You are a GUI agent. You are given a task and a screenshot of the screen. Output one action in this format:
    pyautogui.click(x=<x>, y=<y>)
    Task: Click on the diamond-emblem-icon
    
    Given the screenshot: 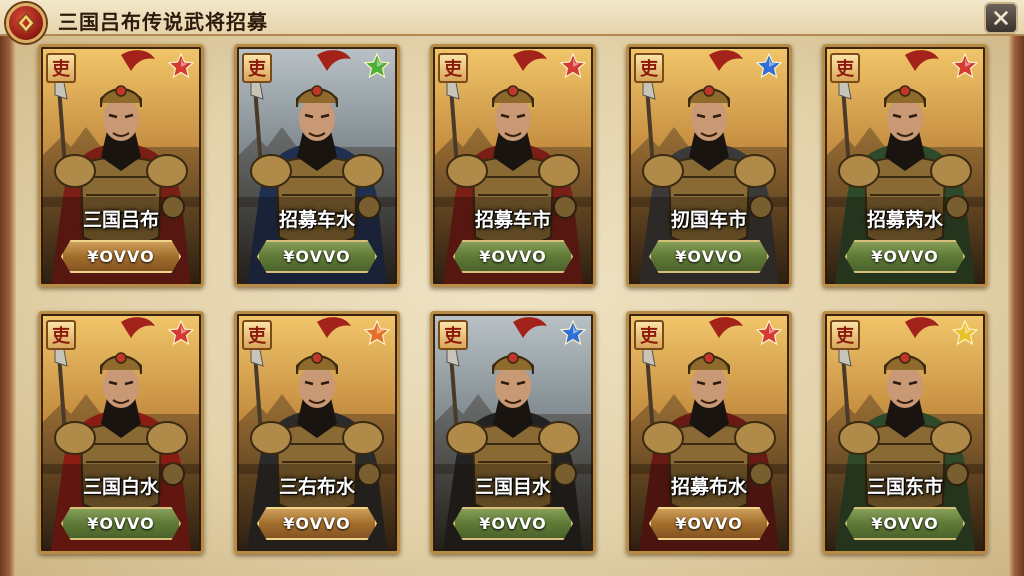 What is the action you would take?
    pyautogui.click(x=26, y=23)
    